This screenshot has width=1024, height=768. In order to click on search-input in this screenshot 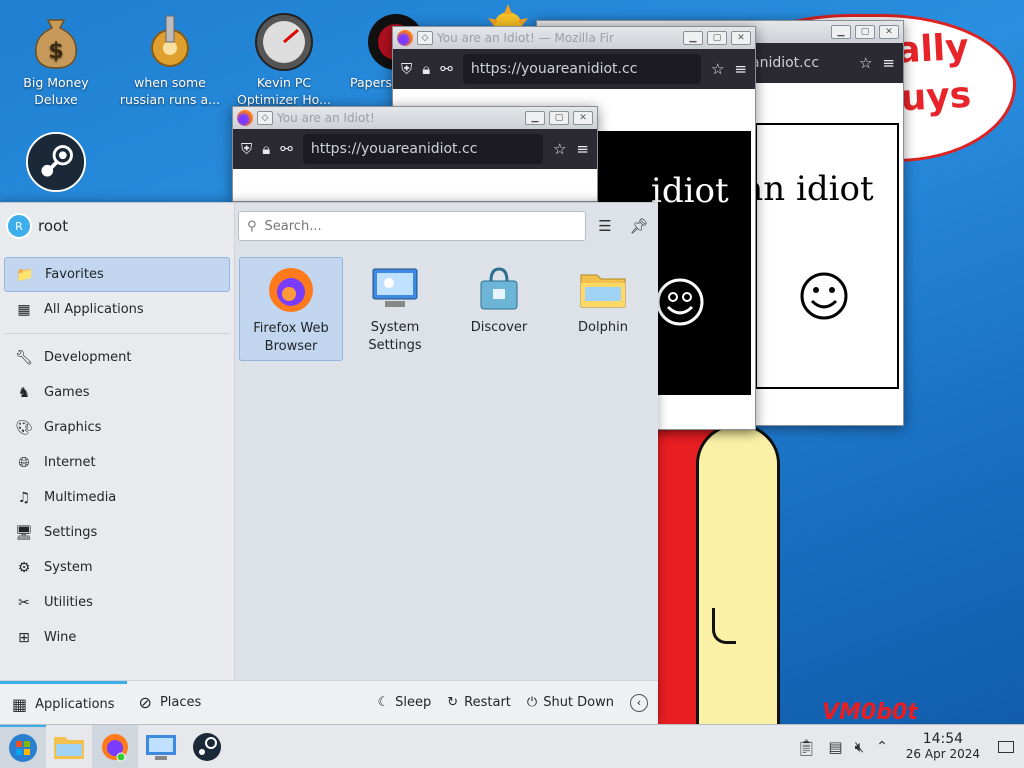, I will do `click(420, 226)`.